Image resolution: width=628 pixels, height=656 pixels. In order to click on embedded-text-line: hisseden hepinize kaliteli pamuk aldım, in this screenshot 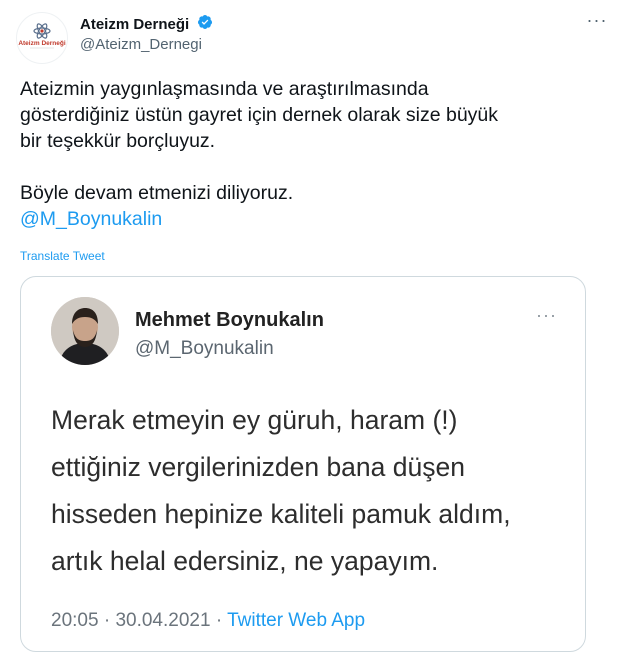, I will do `click(281, 514)`.